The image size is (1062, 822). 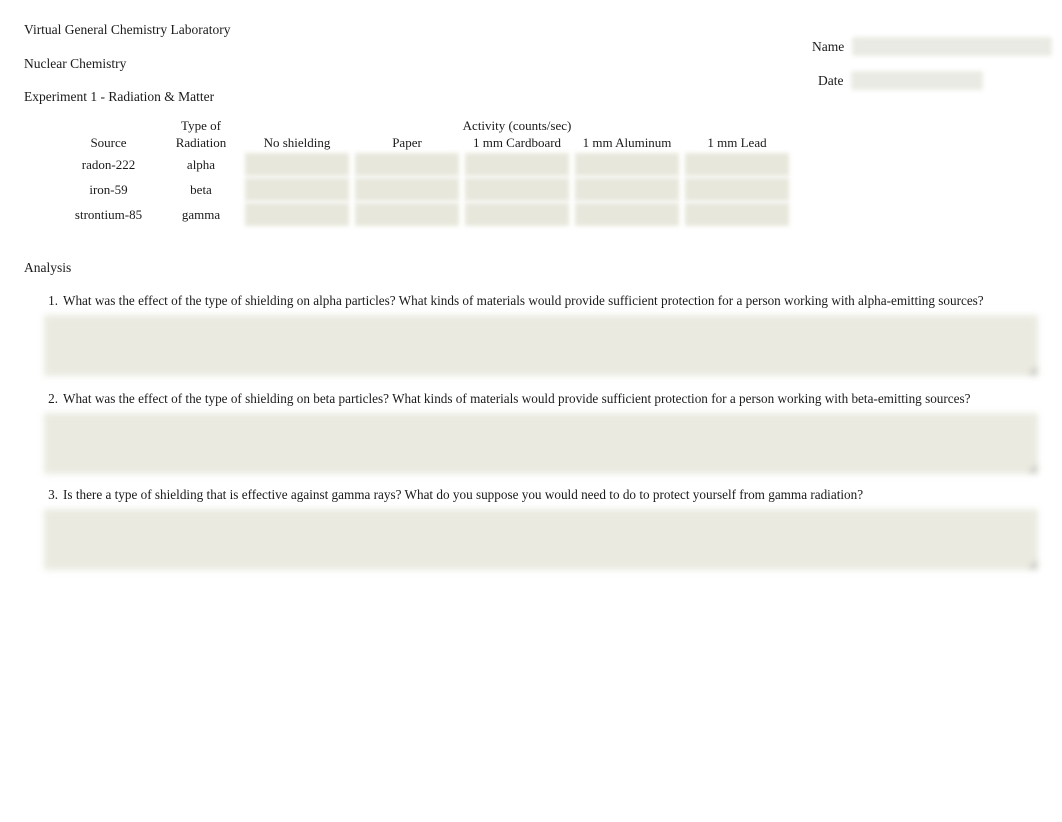 I want to click on table-row: iron-59 beta, so click(x=424, y=189).